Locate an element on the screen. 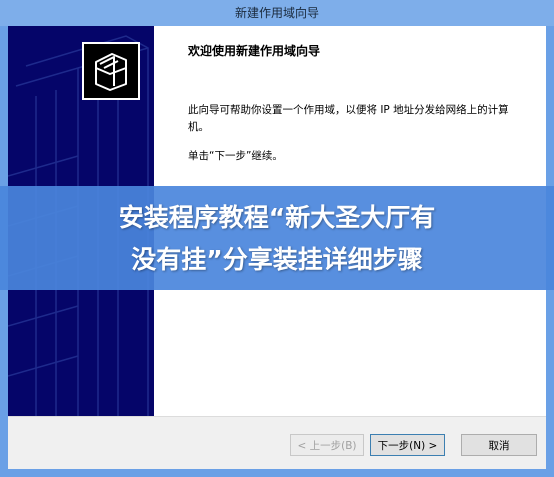 Image resolution: width=554 pixels, height=477 pixels. wizard-heading: 欢迎使用新建作用域向导 is located at coordinates (254, 51).